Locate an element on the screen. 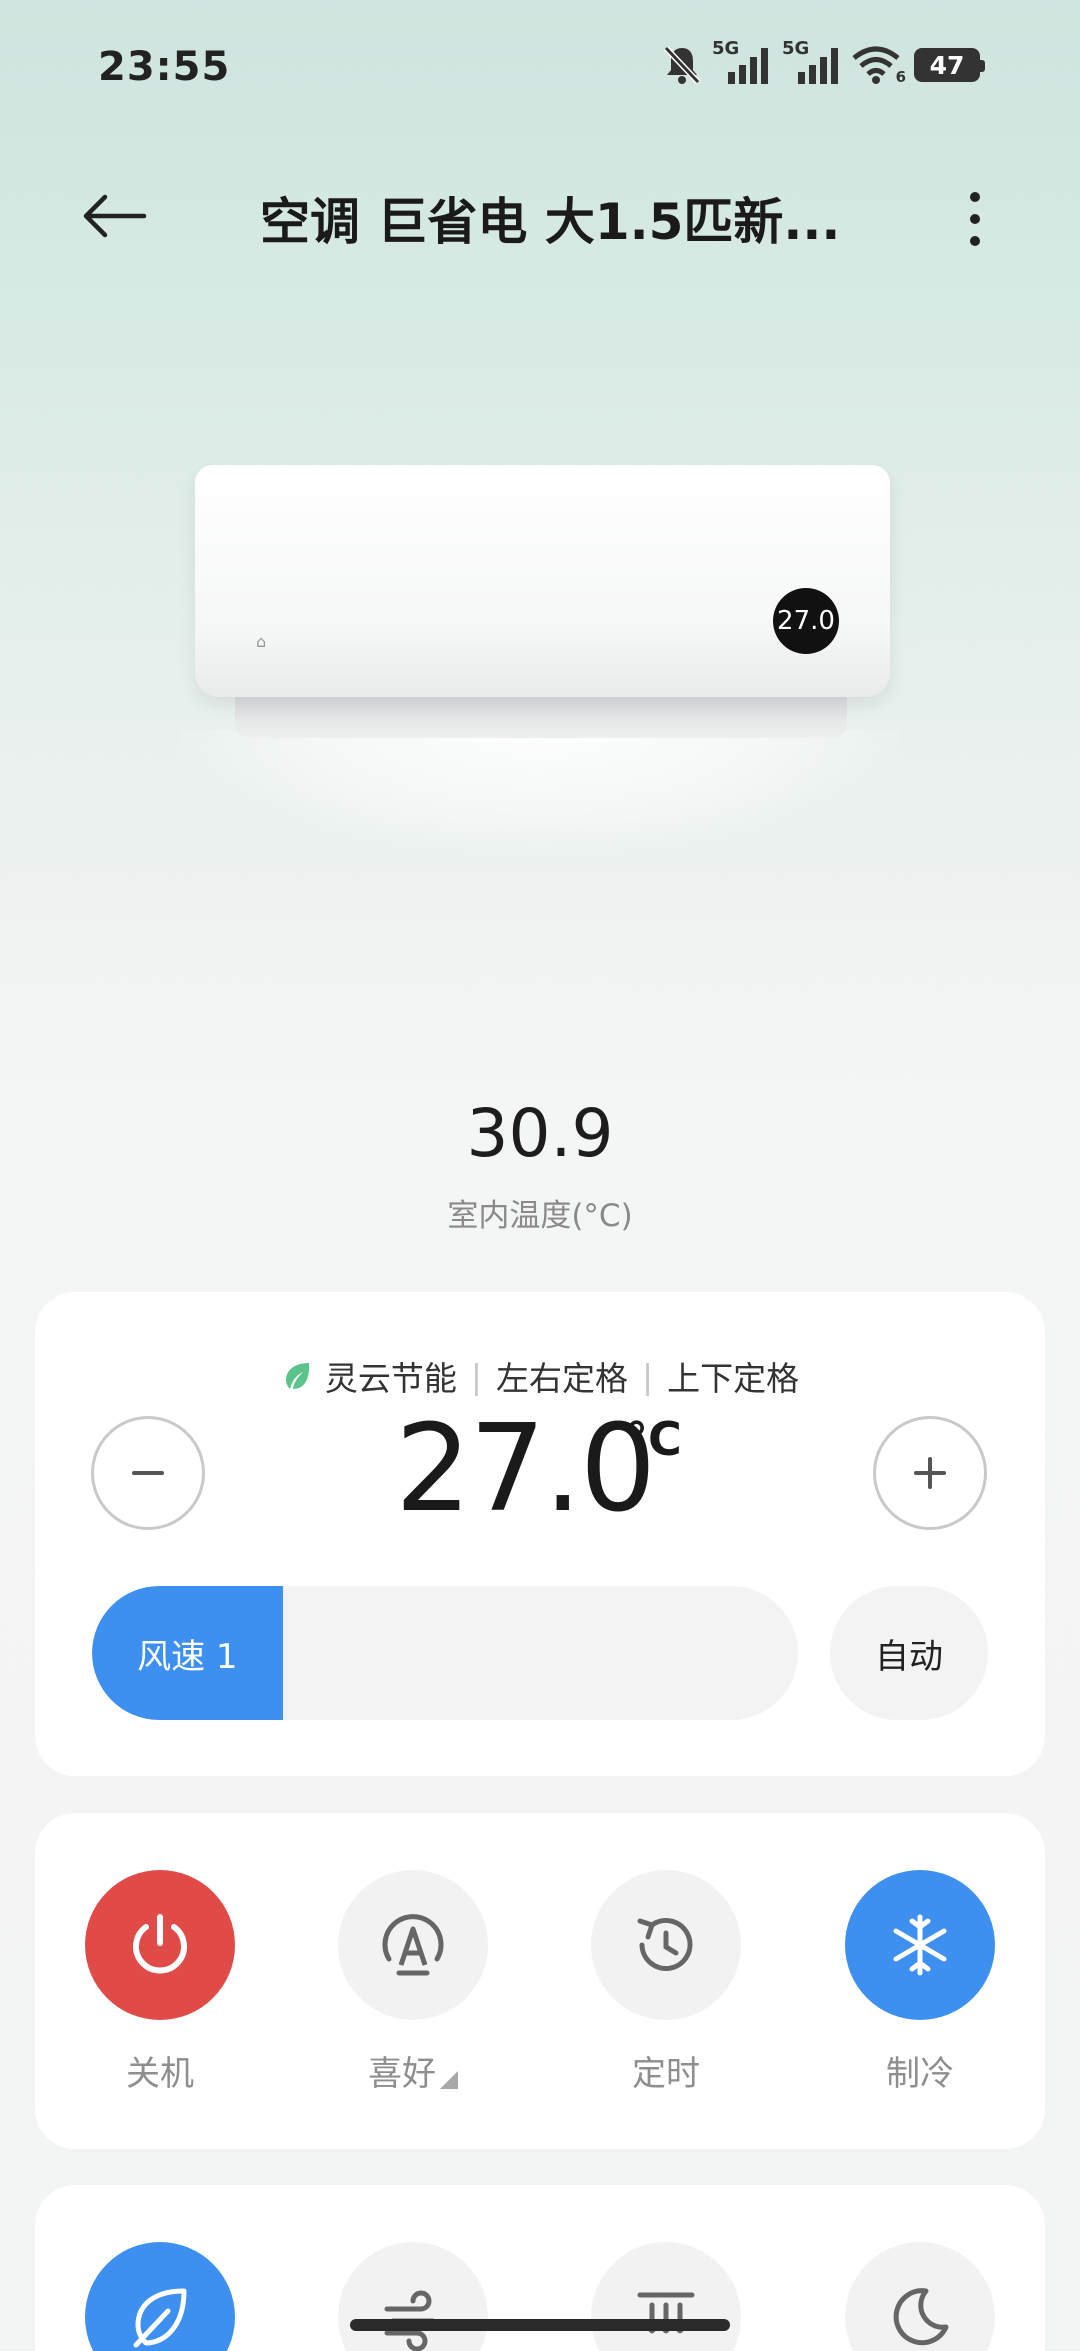 Image resolution: width=1080 pixels, height=2351 pixels. sleep-circle is located at coordinates (920, 2296).